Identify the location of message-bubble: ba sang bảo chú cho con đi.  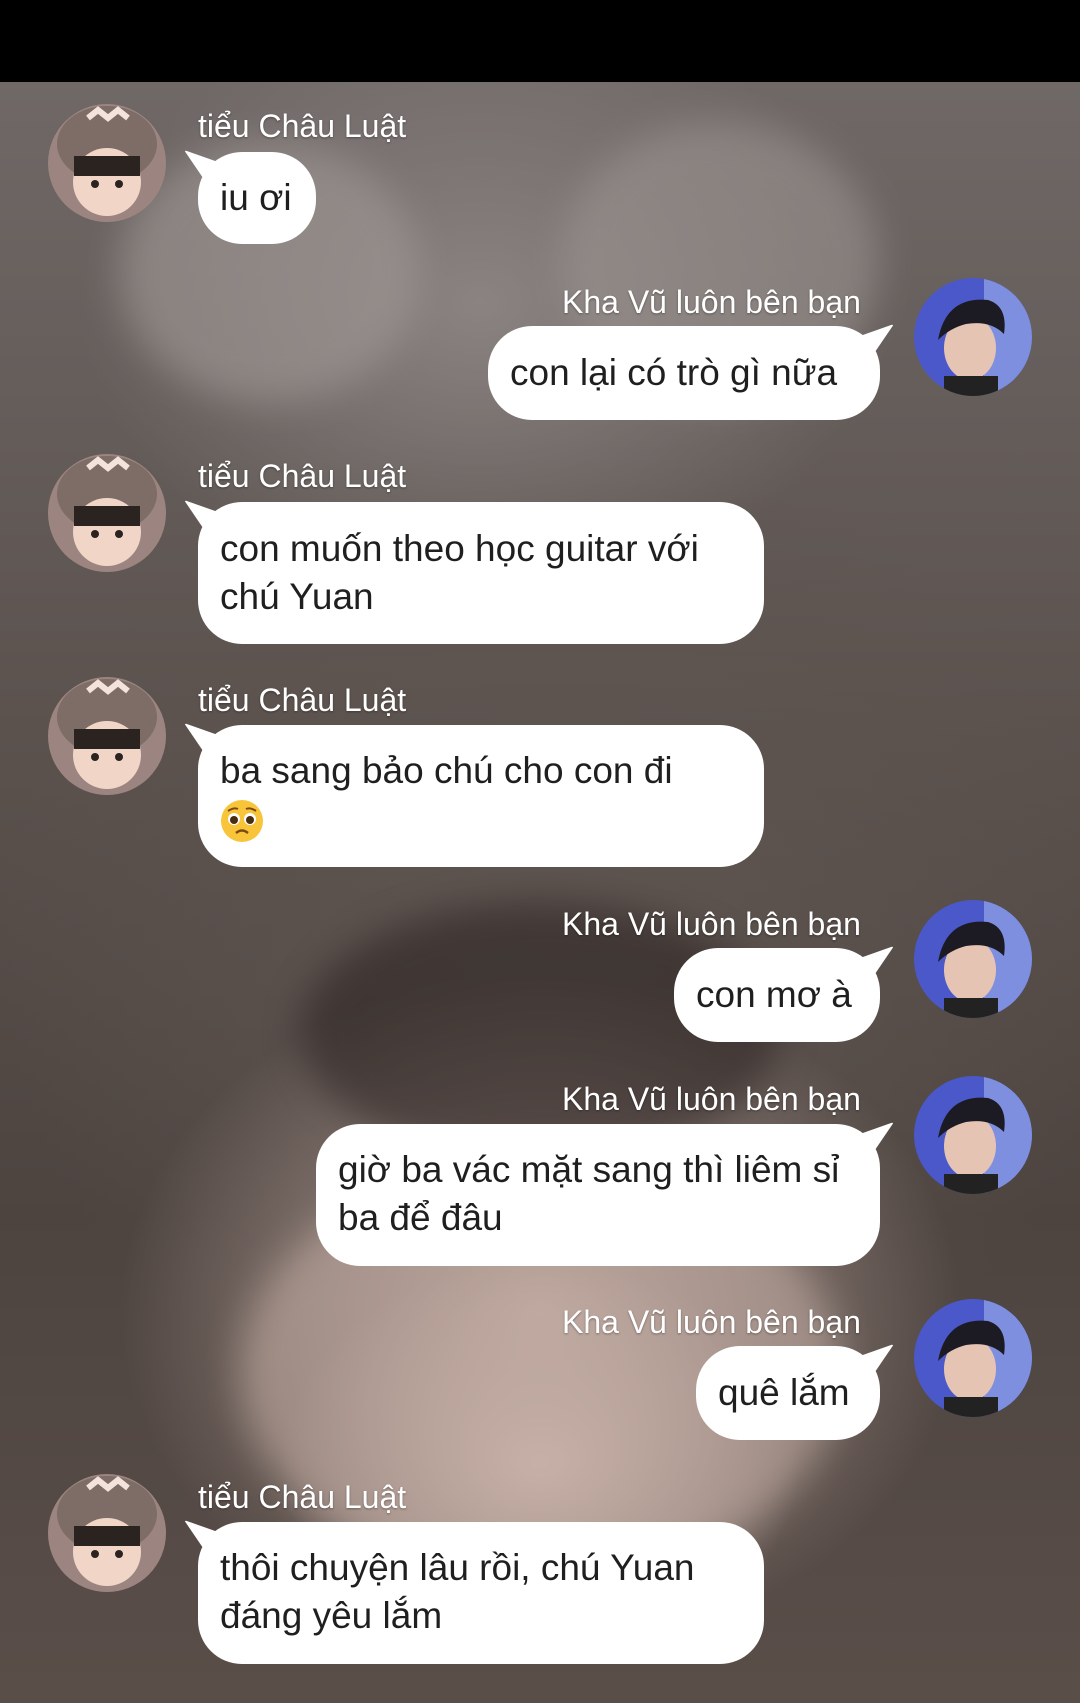
(481, 796).